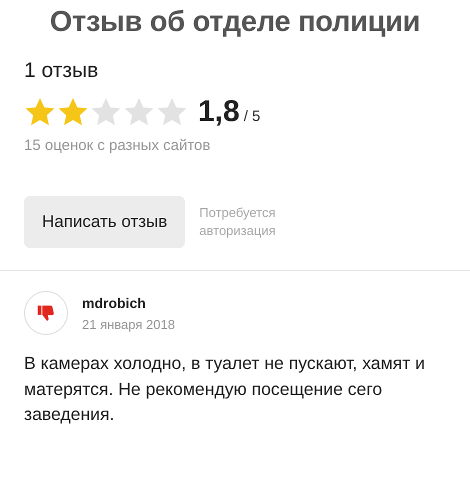 The width and height of the screenshot is (470, 500). What do you see at coordinates (238, 222) in the screenshot?
I see `auth-note: Потребуется авторизация` at bounding box center [238, 222].